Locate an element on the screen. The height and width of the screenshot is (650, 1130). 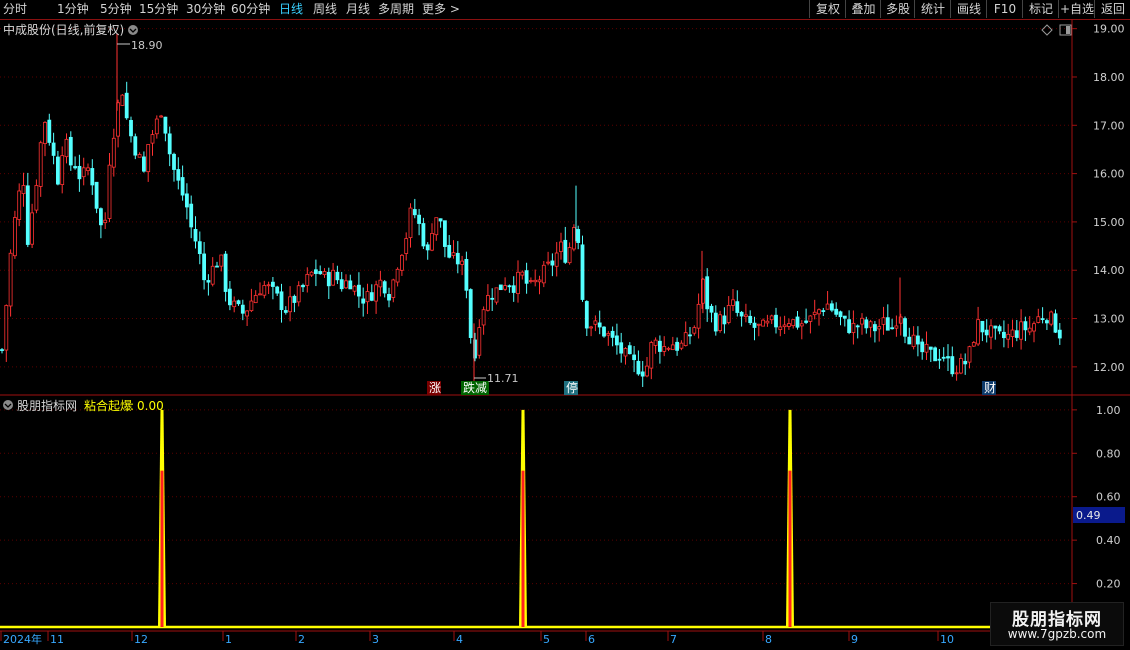
period-tab-2: 5分钟 is located at coordinates (116, 9).